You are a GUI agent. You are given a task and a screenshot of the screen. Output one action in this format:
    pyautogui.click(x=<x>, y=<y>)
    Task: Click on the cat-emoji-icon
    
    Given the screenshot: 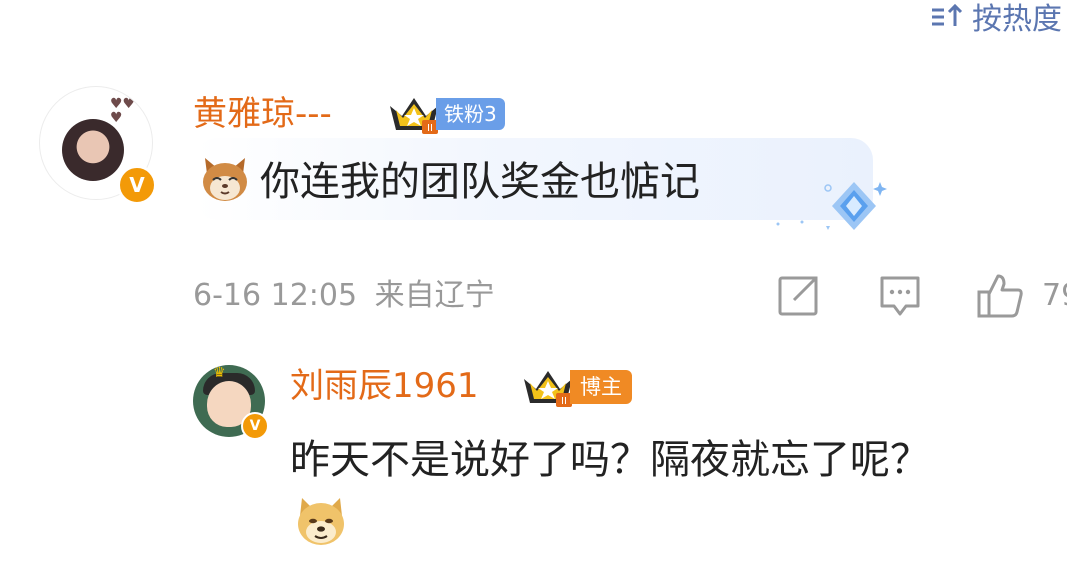 What is the action you would take?
    pyautogui.click(x=225, y=179)
    